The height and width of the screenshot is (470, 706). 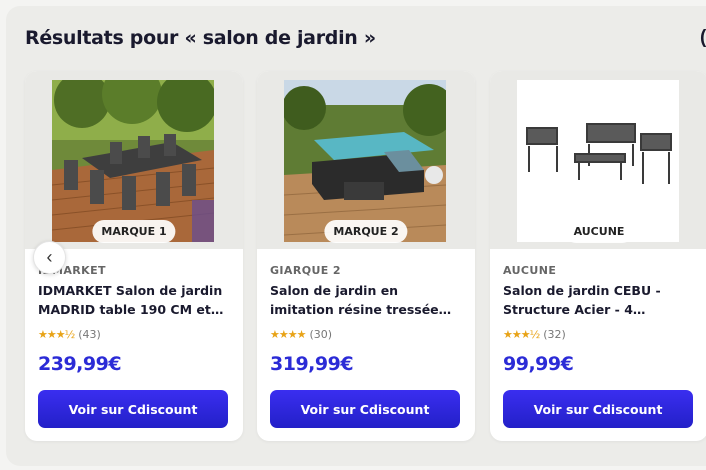 What do you see at coordinates (538, 364) in the screenshot?
I see `product-price: 99,99€` at bounding box center [538, 364].